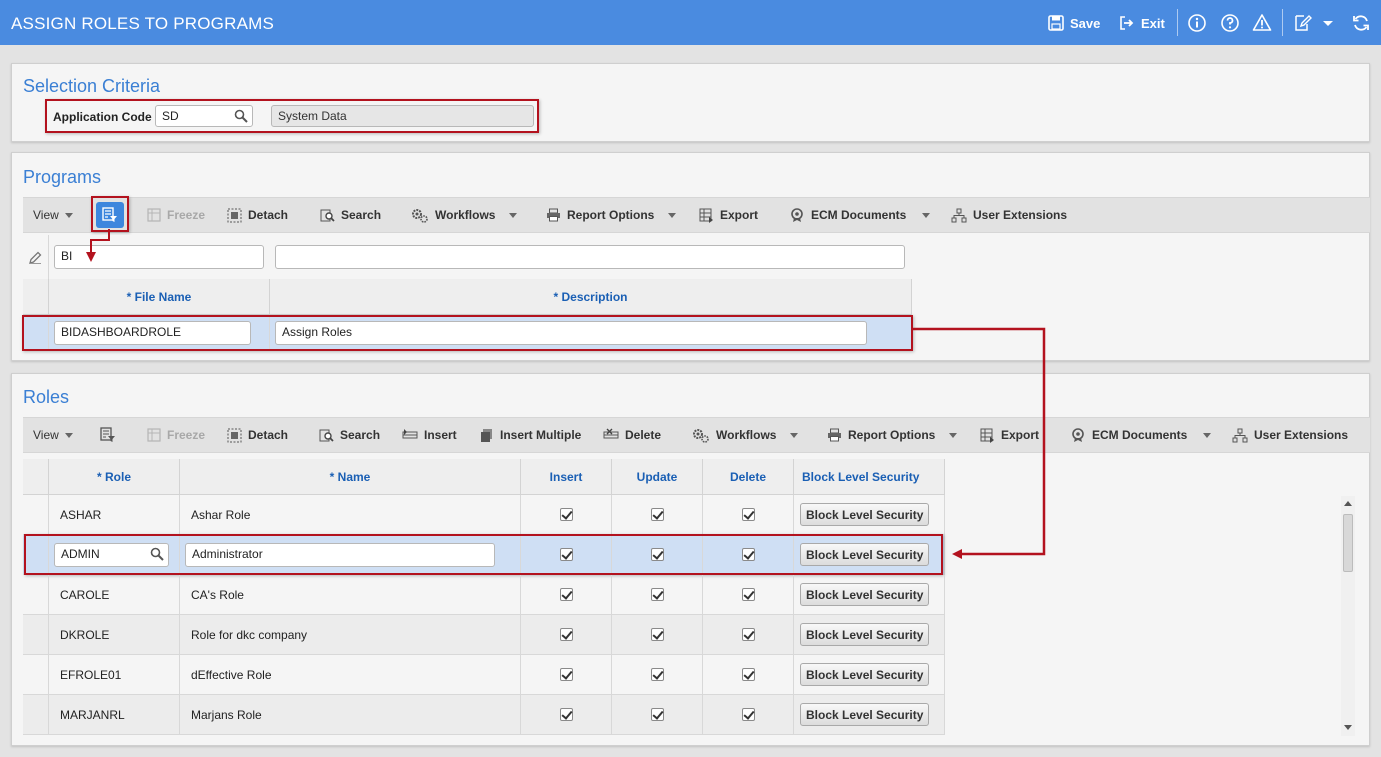 The image size is (1381, 757). What do you see at coordinates (159, 297) in the screenshot?
I see `file-name-column-header: * File Name` at bounding box center [159, 297].